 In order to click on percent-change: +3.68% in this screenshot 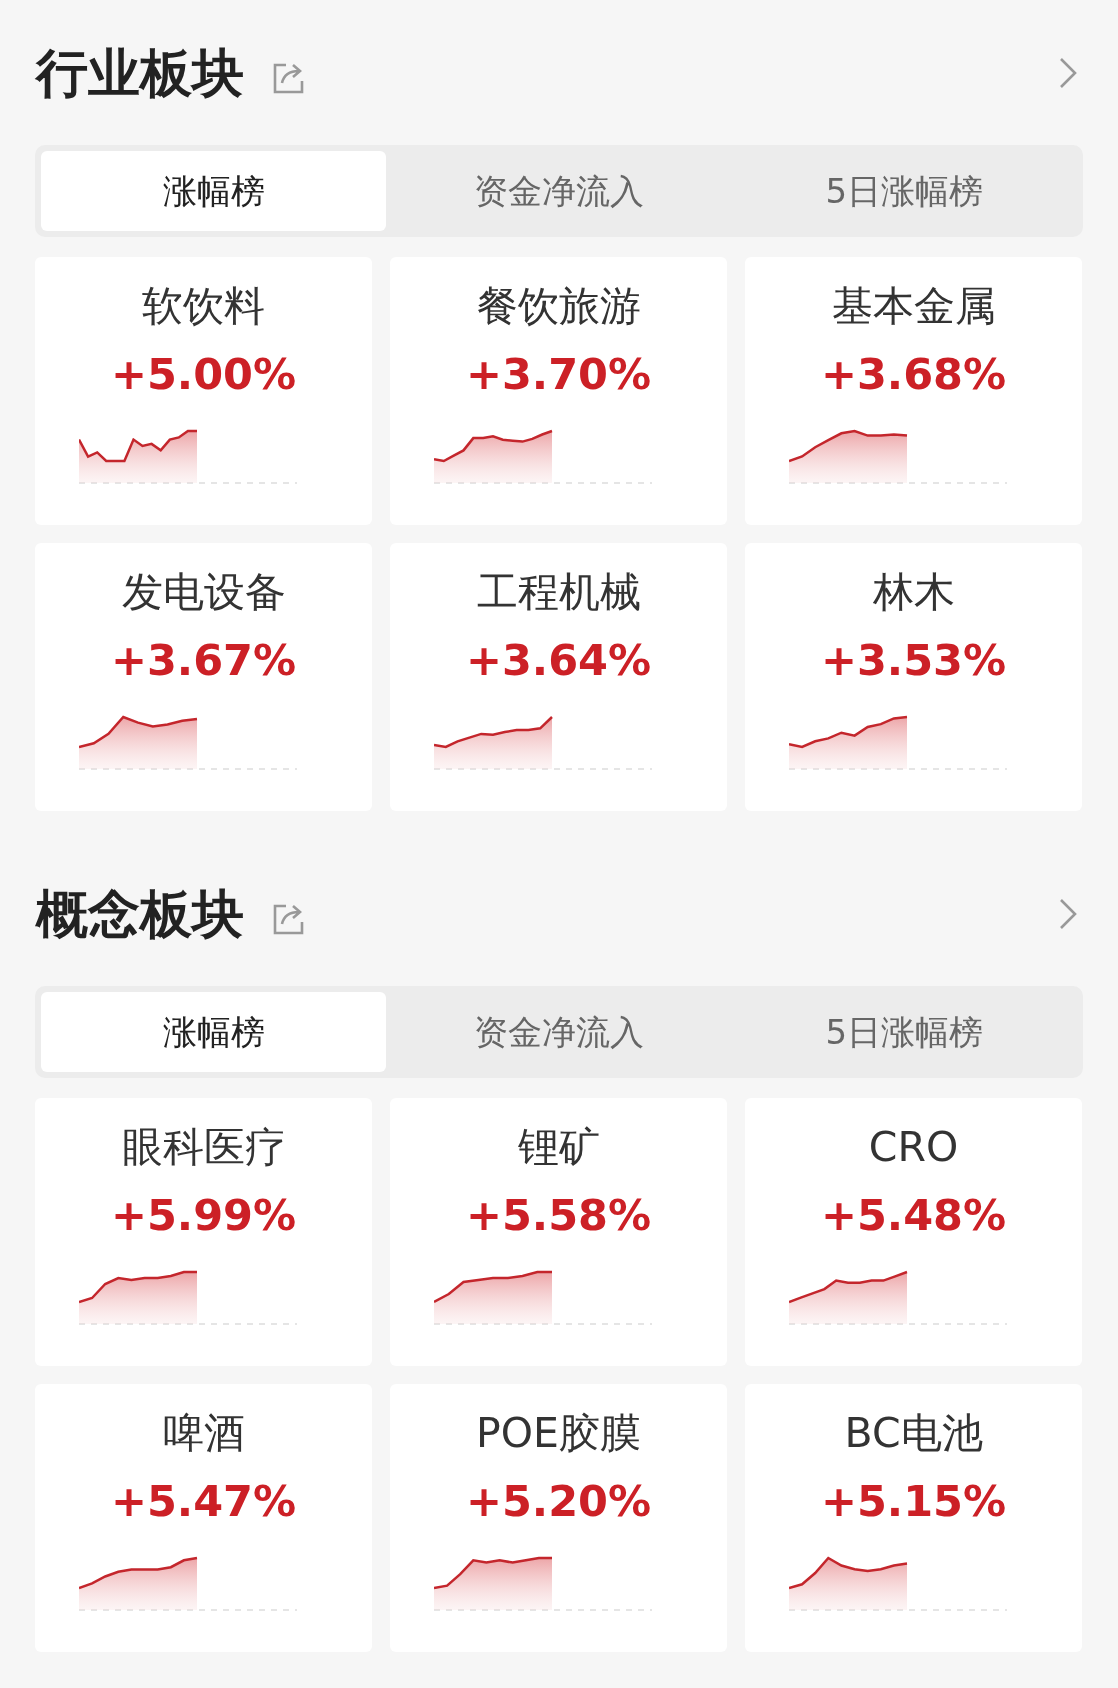, I will do `click(913, 374)`.